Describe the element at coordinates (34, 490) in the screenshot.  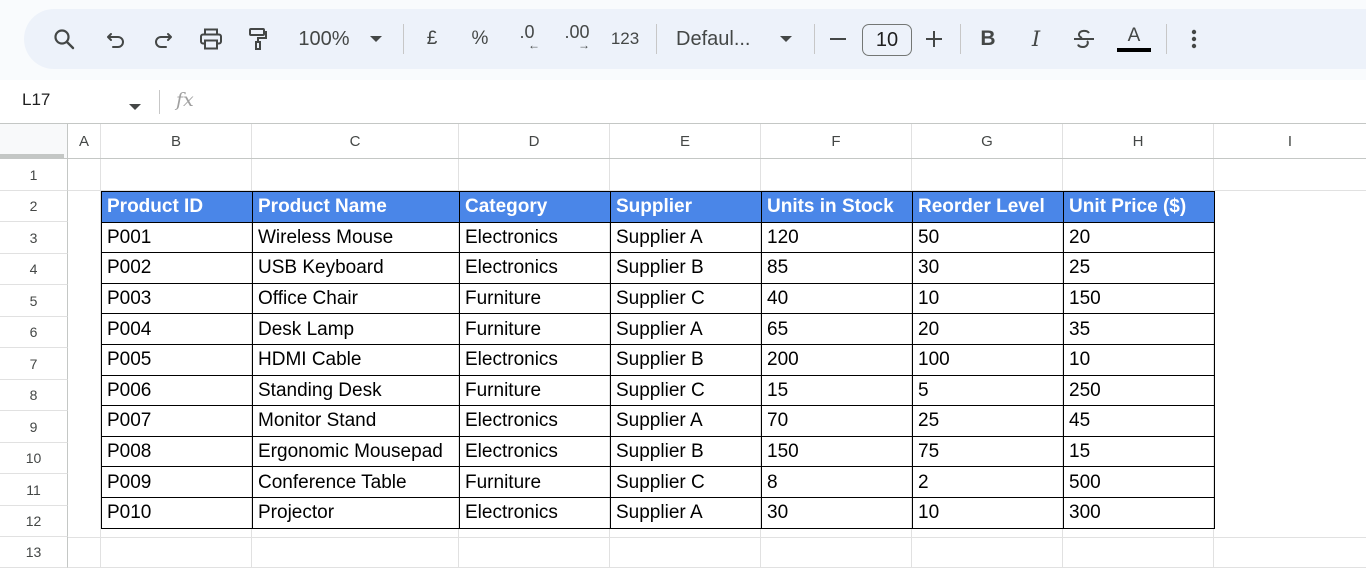
I see `row-header-11: 11` at that location.